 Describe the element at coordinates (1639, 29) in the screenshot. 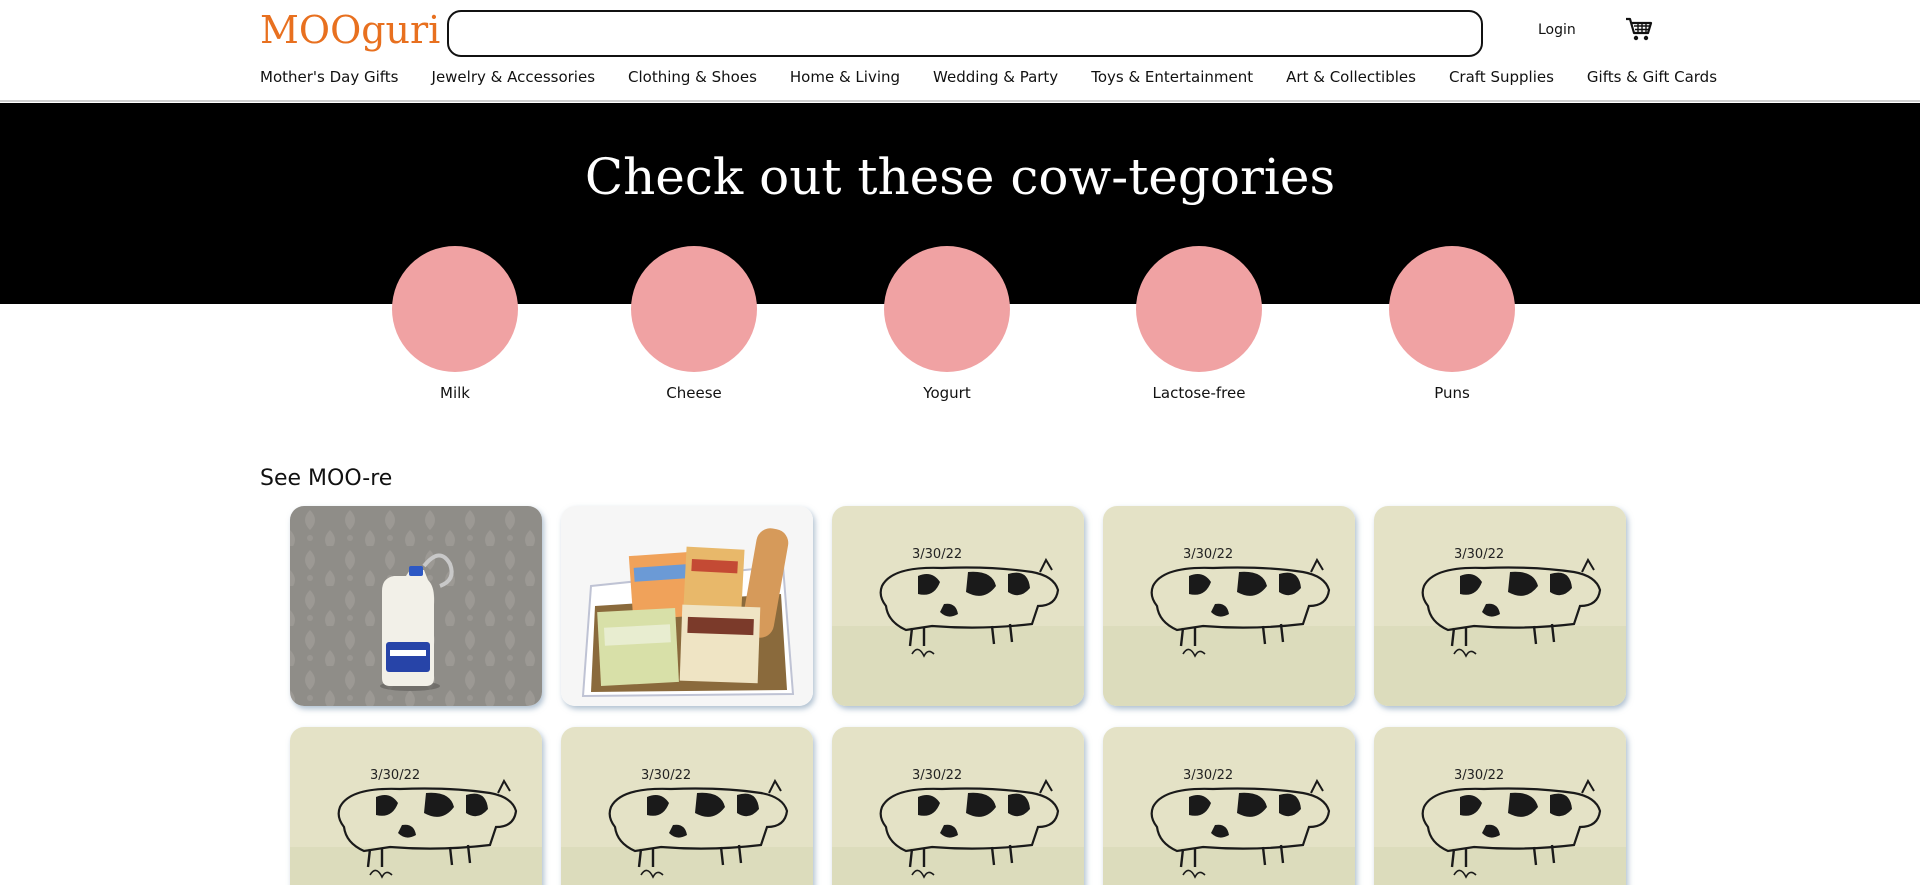

I see `cart-icon` at that location.